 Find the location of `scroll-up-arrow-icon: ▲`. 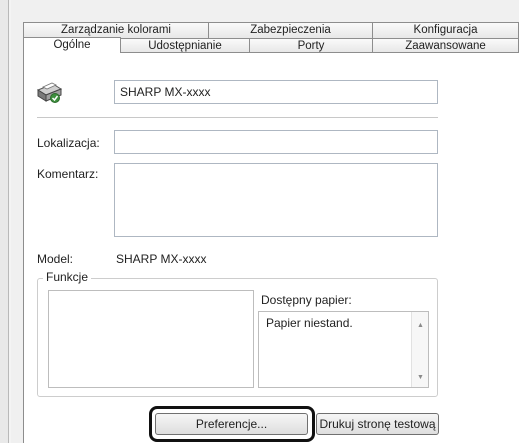

scroll-up-arrow-icon: ▲ is located at coordinates (420, 325).